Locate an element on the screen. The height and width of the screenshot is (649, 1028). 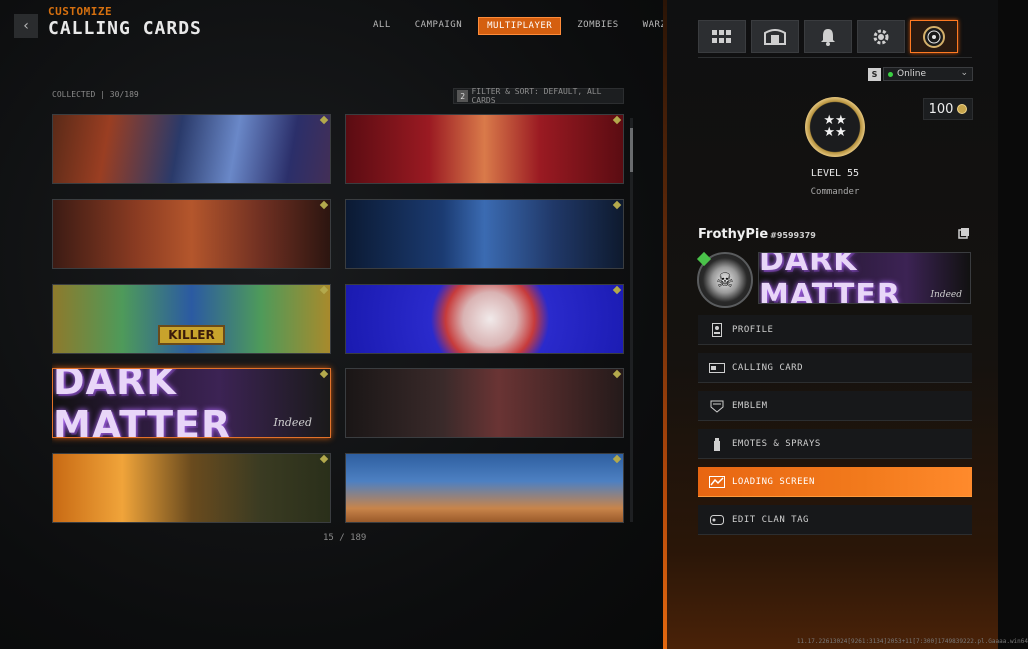
tab-campaign: CAMPAIGN is located at coordinates (438, 26).